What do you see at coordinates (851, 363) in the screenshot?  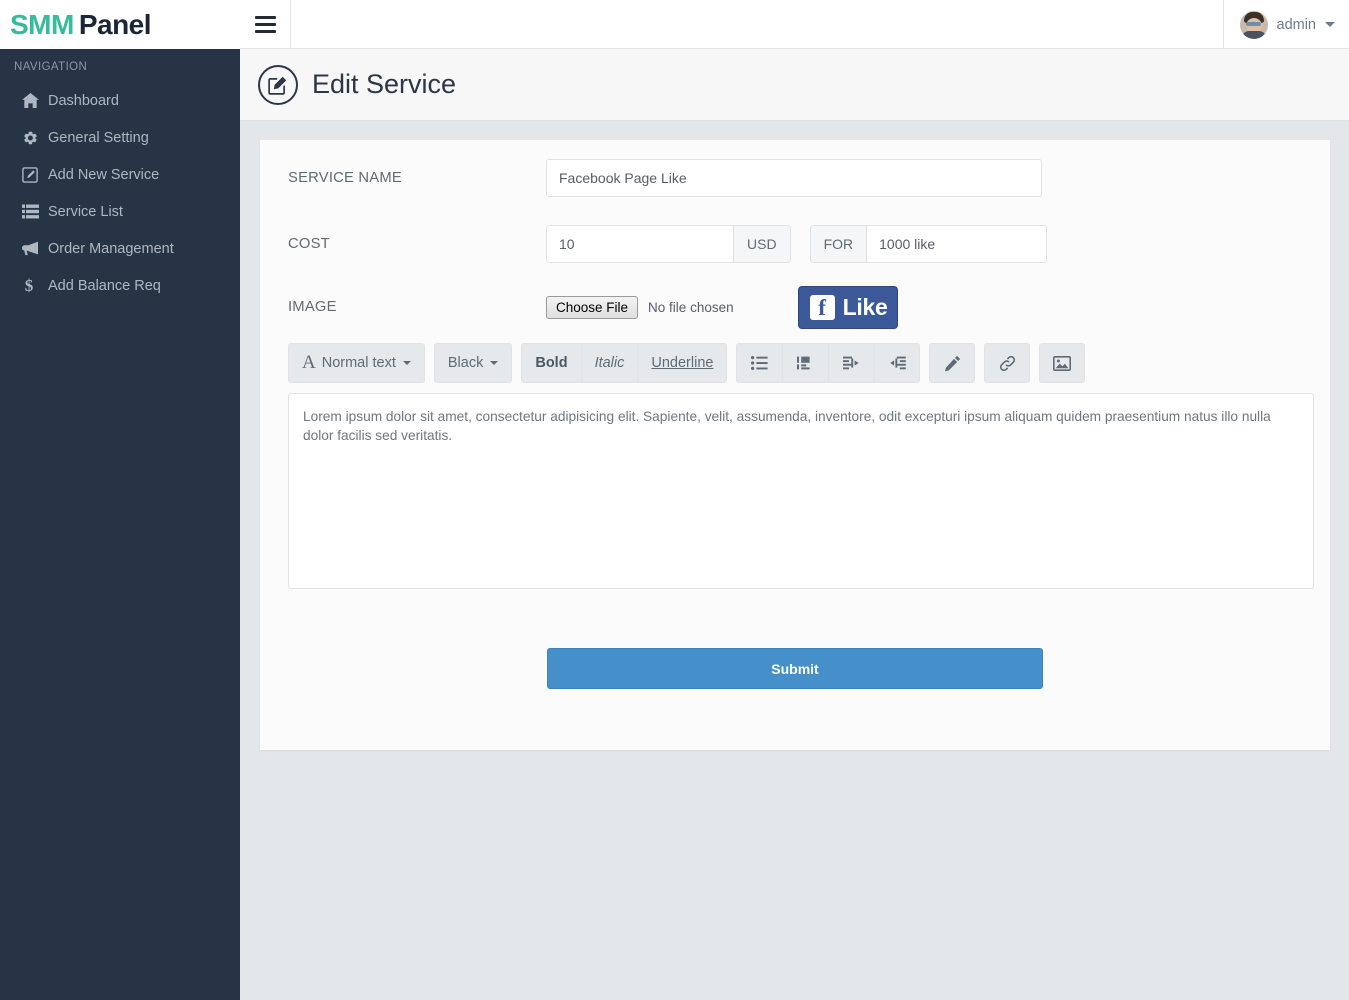 I see `indent-button` at bounding box center [851, 363].